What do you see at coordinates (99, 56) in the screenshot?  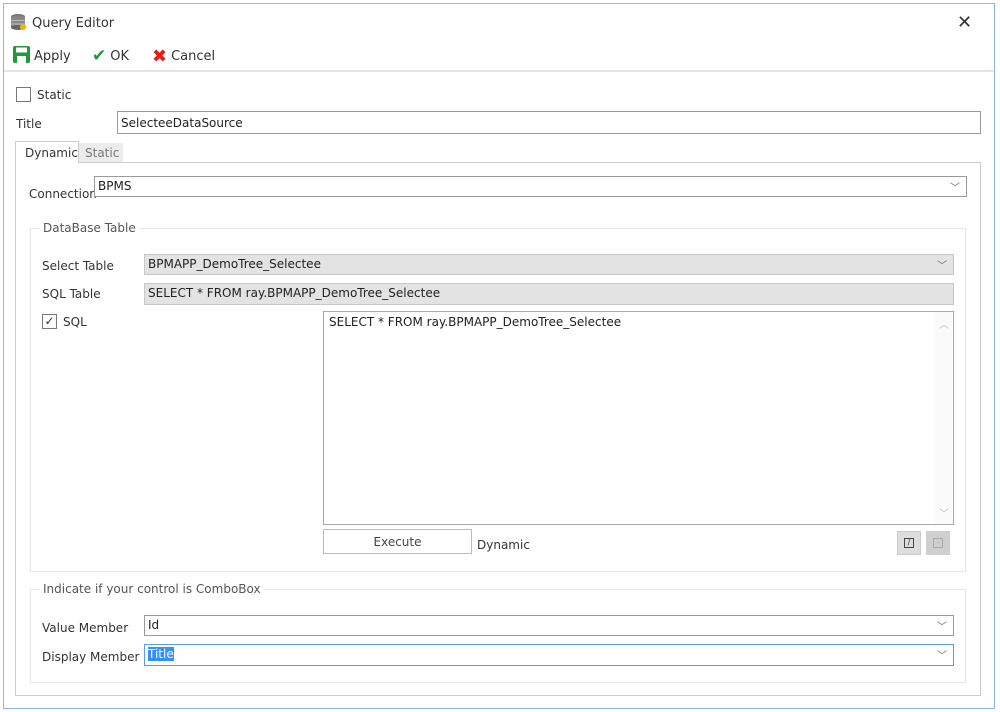 I see `checkmark-icon: ✔` at bounding box center [99, 56].